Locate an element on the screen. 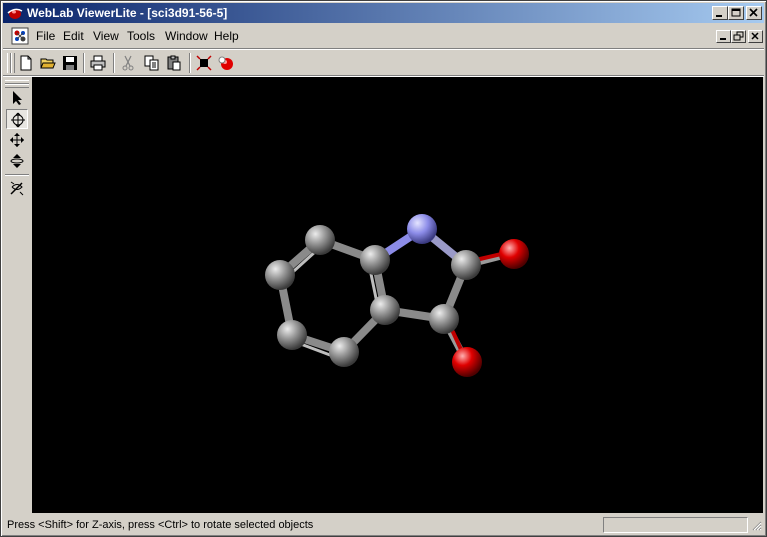 This screenshot has height=537, width=767. paste-button is located at coordinates (174, 63).